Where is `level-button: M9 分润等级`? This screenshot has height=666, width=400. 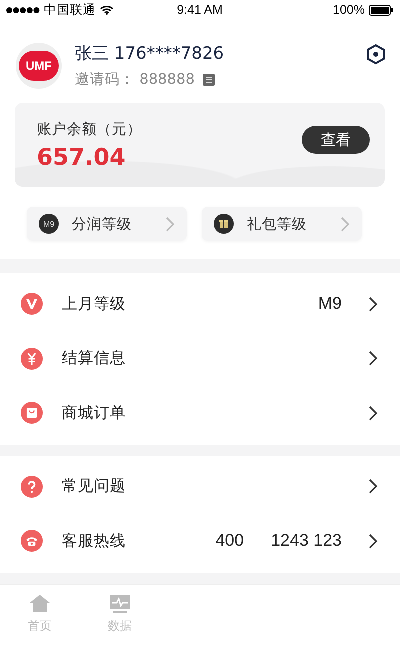
level-button: M9 分润等级 is located at coordinates (107, 224).